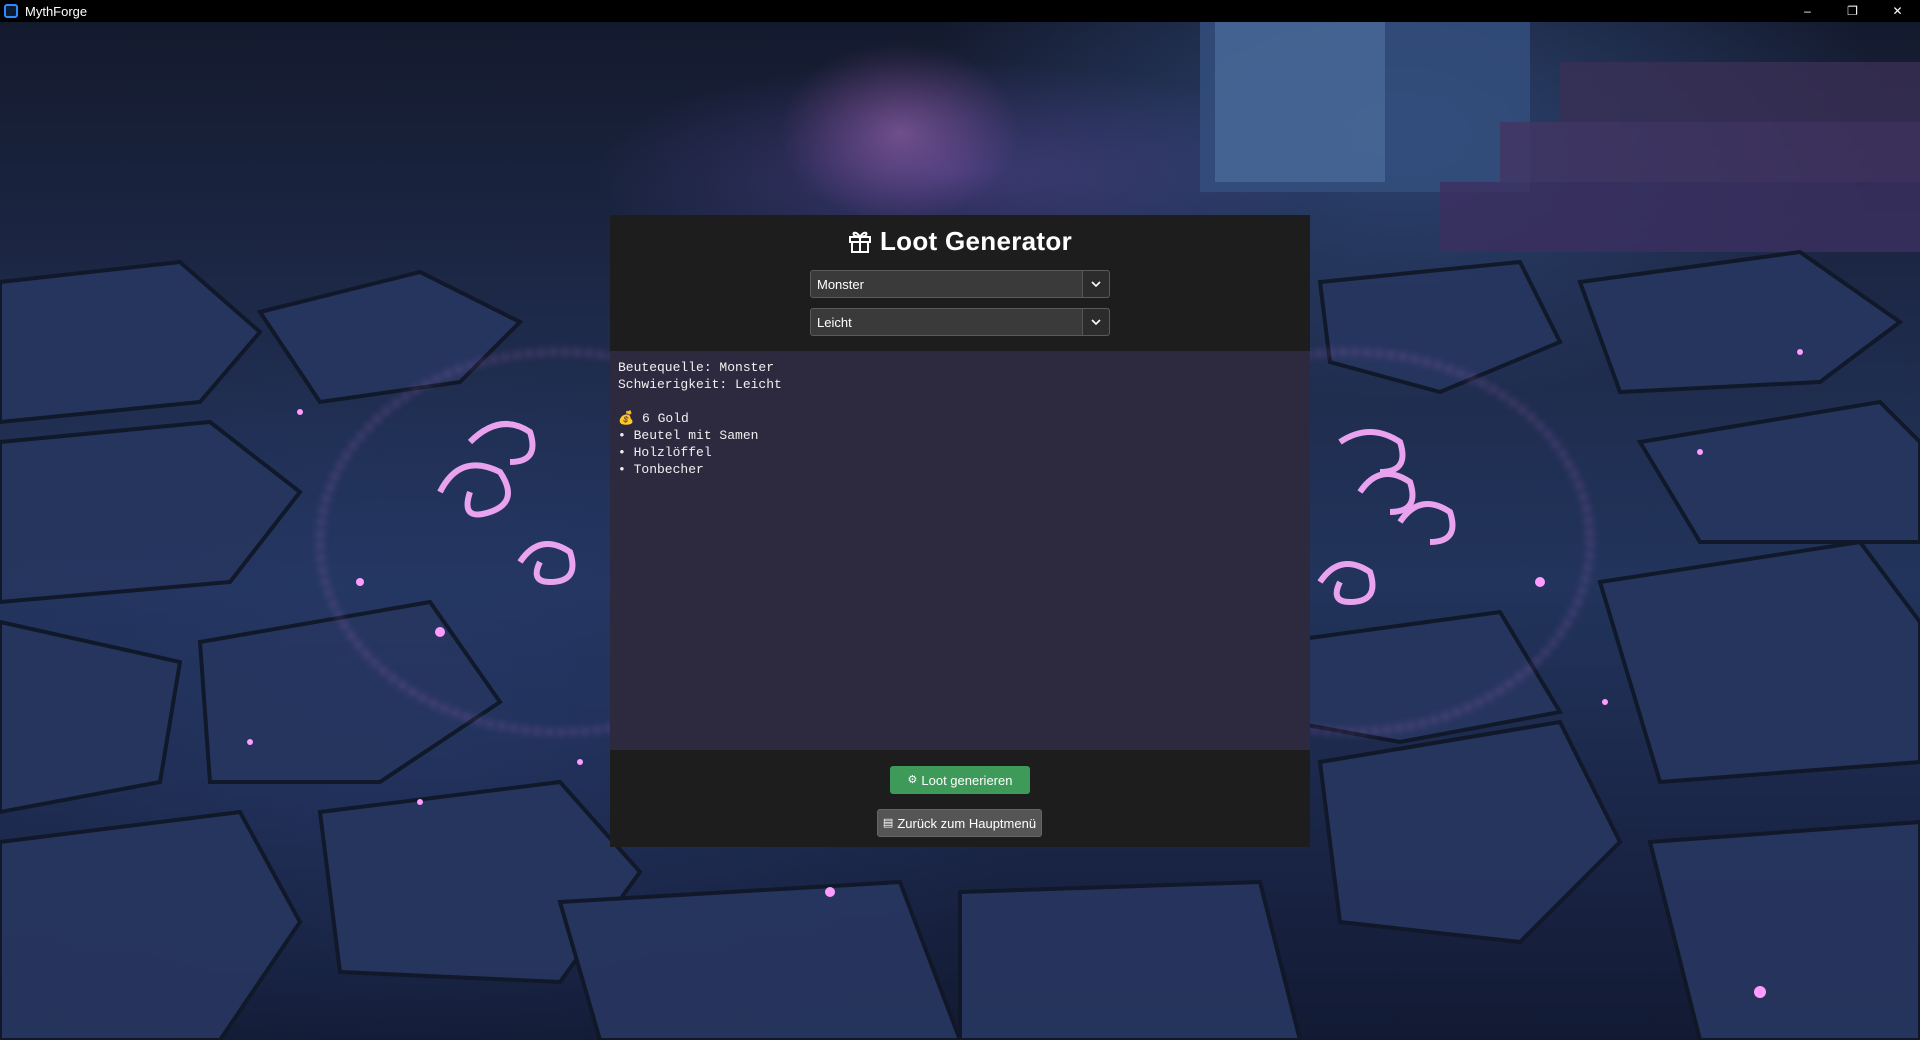  What do you see at coordinates (700, 384) in the screenshot?
I see `output-line: Schwierigkeit: Leicht` at bounding box center [700, 384].